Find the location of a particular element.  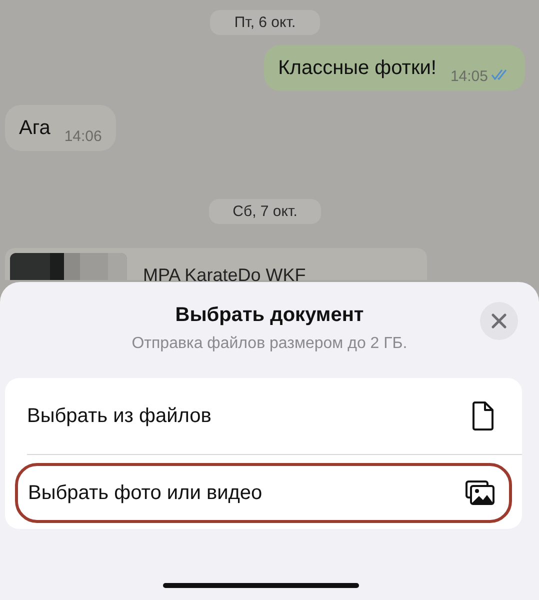

date-label: Сб, 7 окт. is located at coordinates (265, 211).